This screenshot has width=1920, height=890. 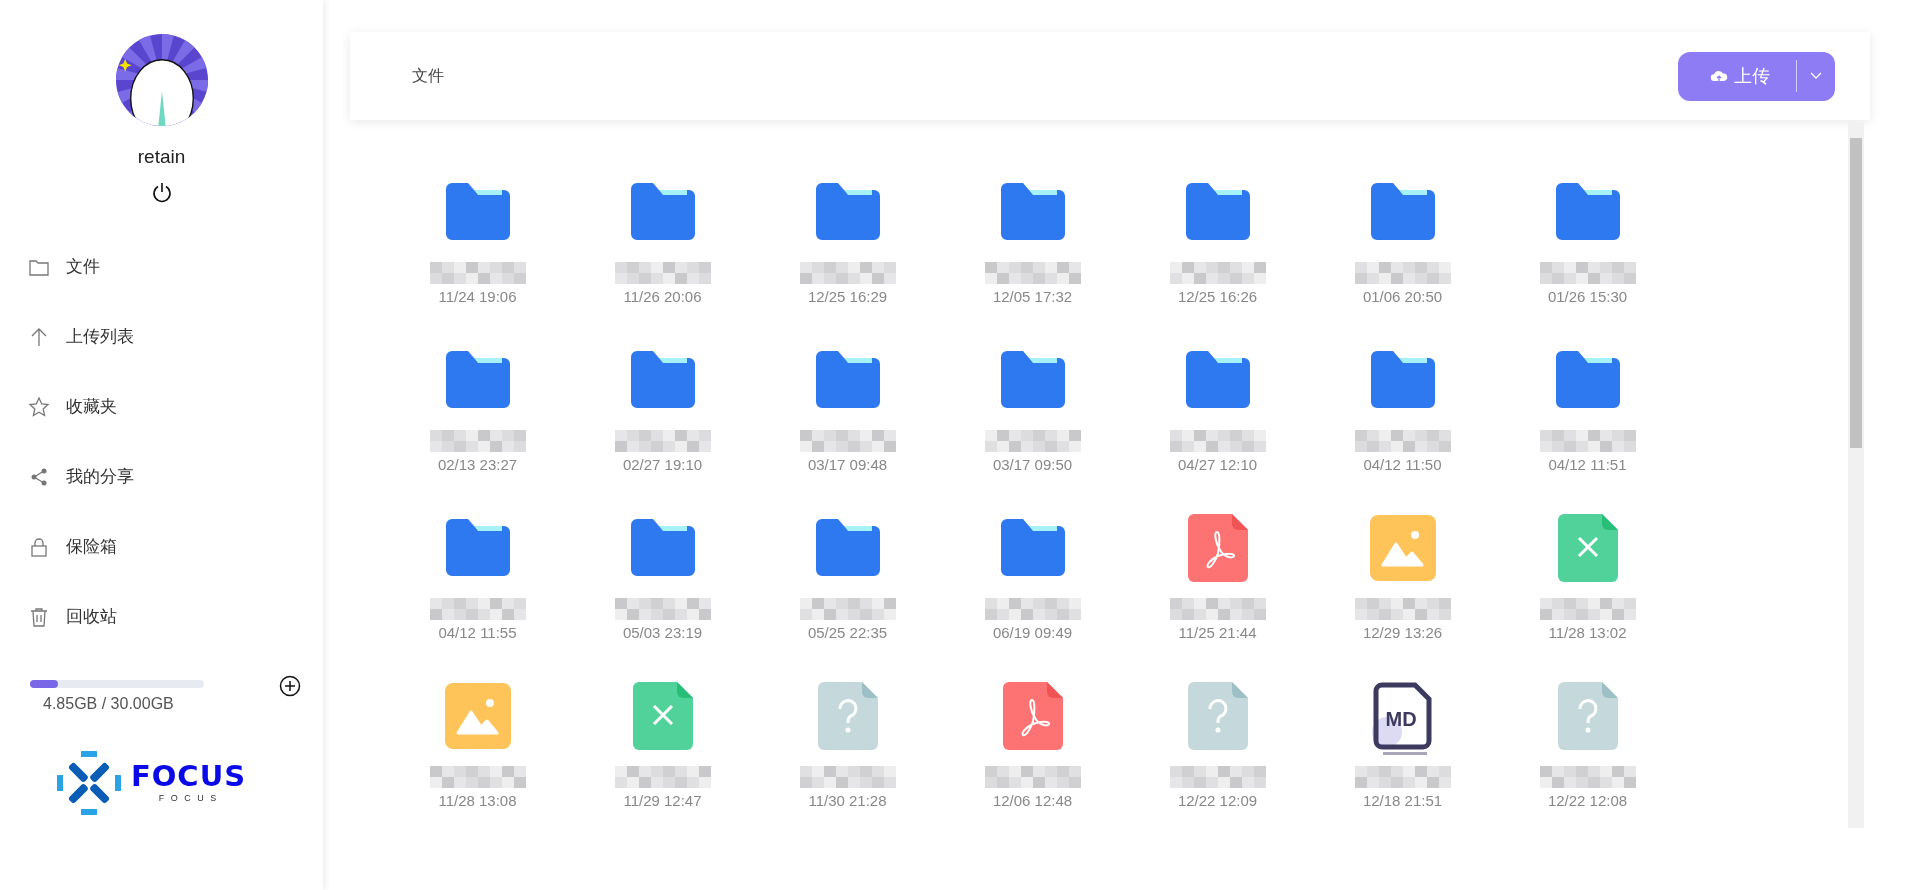 I want to click on file-time: 11/26 20:06, so click(x=662, y=297).